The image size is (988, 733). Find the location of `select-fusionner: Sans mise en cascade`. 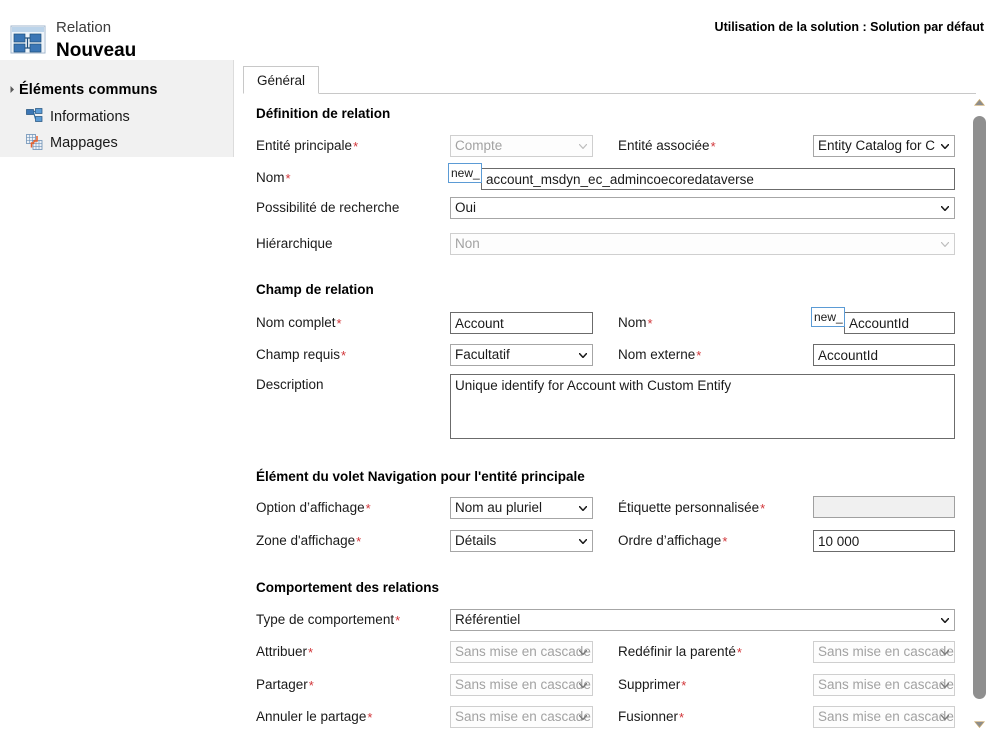

select-fusionner: Sans mise en cascade is located at coordinates (884, 717).